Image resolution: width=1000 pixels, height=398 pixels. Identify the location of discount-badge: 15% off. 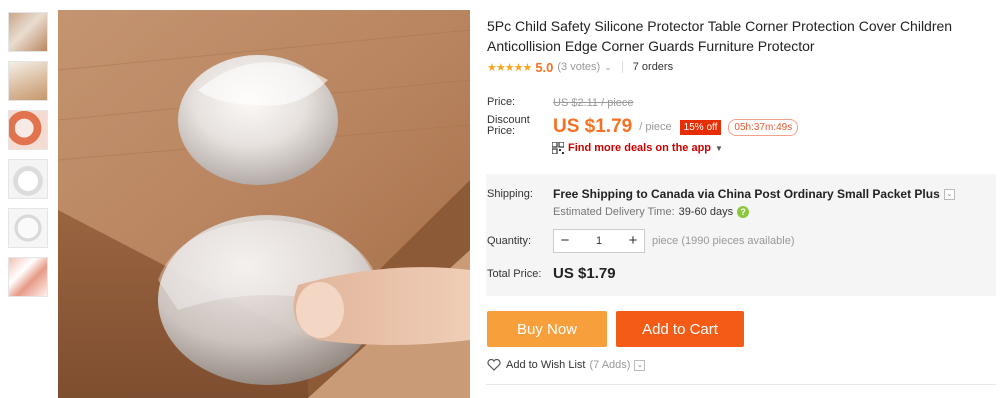
(700, 127).